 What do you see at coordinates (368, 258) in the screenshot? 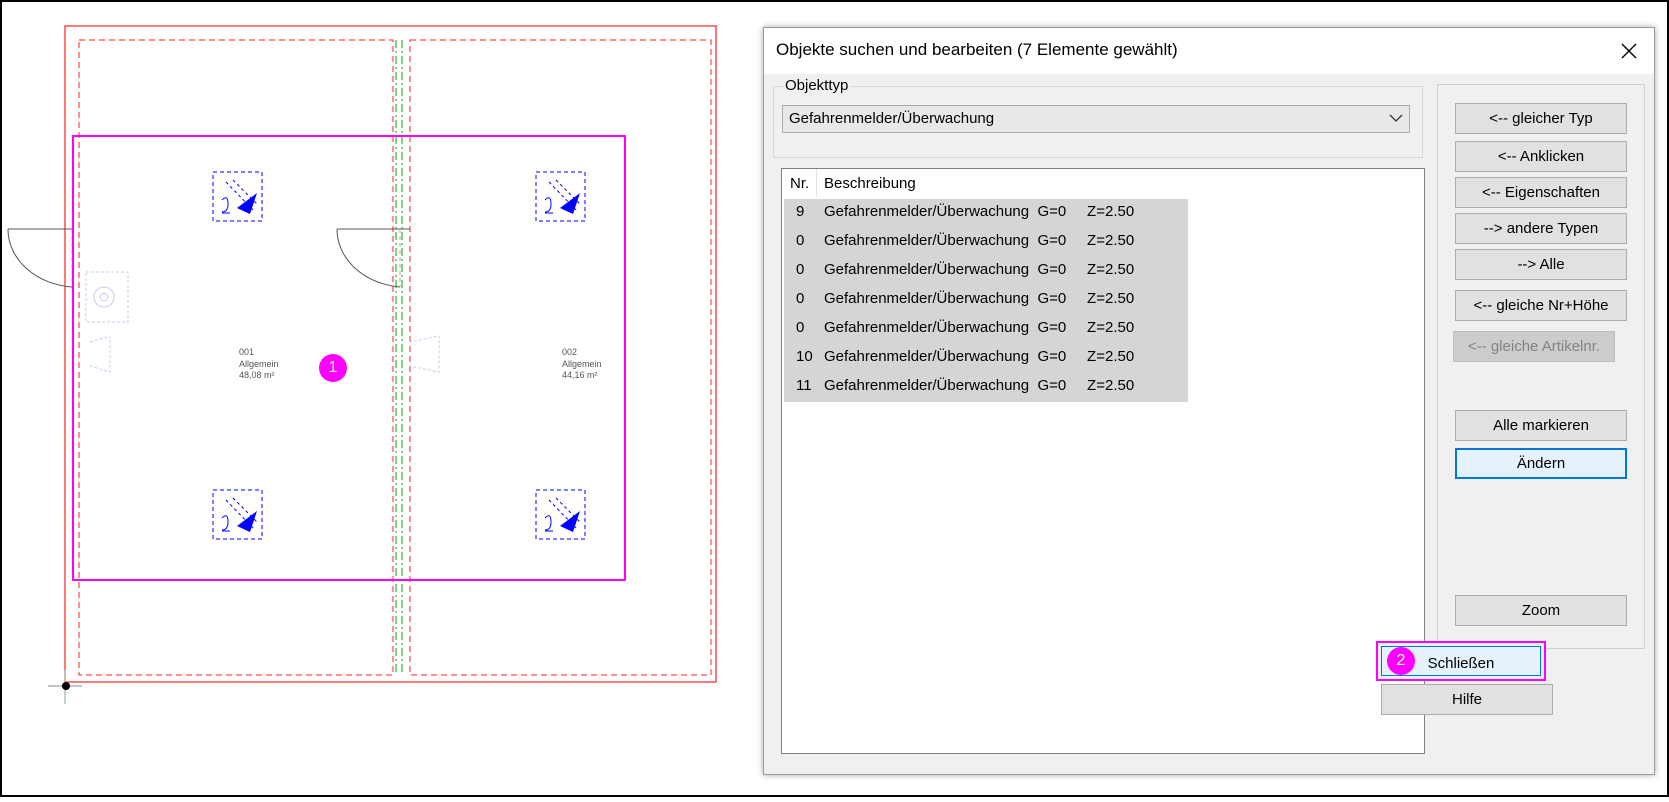
I see `door-swing-right` at bounding box center [368, 258].